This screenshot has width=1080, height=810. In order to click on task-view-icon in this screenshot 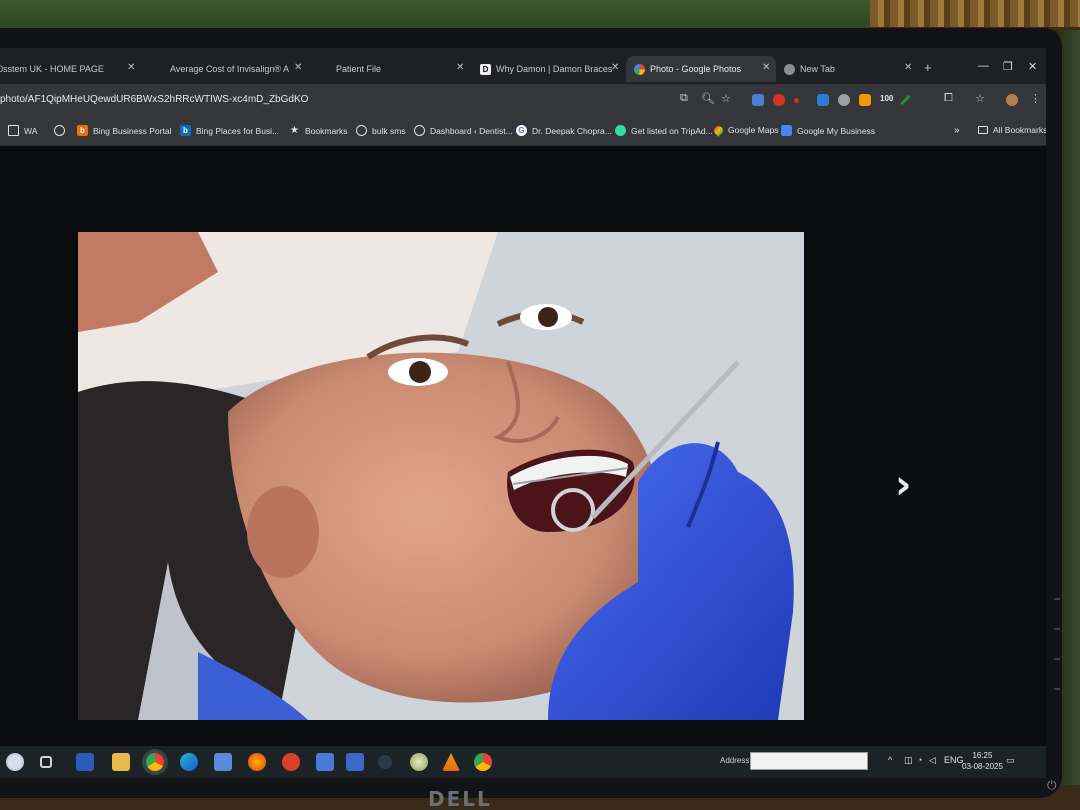, I will do `click(46, 762)`.